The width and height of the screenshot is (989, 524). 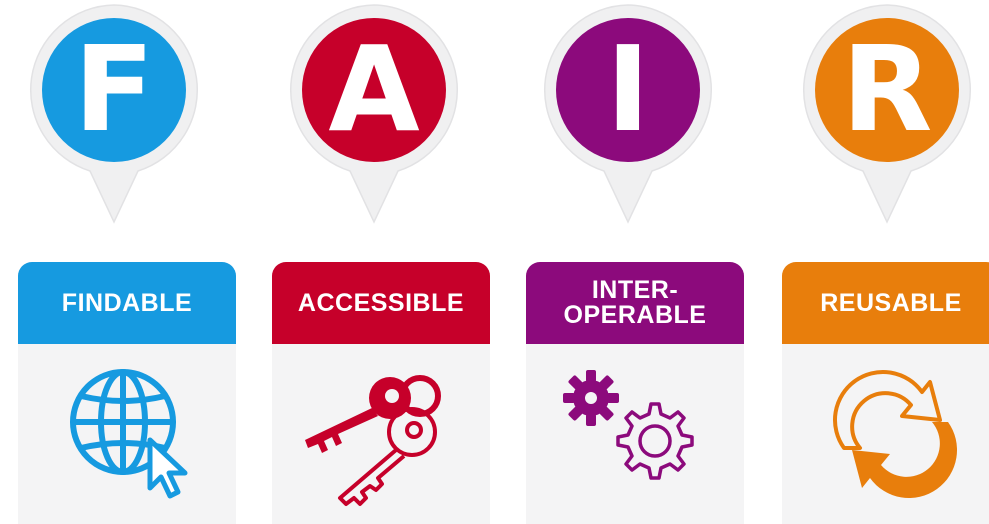 I want to click on pin-interoperable: I, so click(x=628, y=115).